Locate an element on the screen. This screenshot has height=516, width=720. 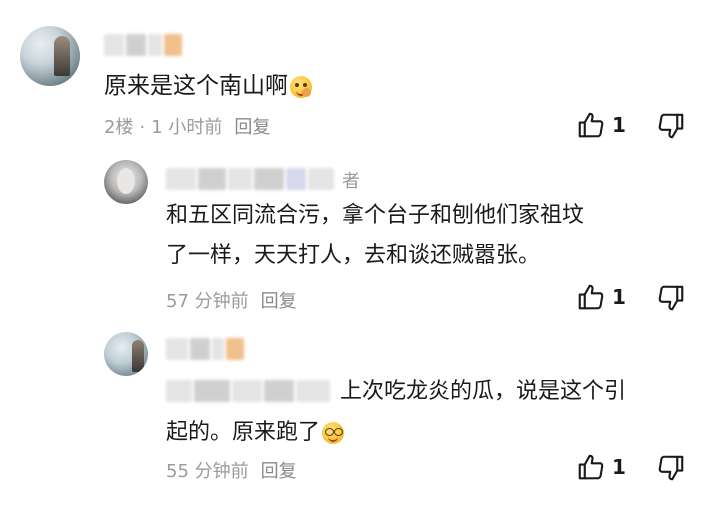
timestamp: 55 分钟前 is located at coordinates (207, 471).